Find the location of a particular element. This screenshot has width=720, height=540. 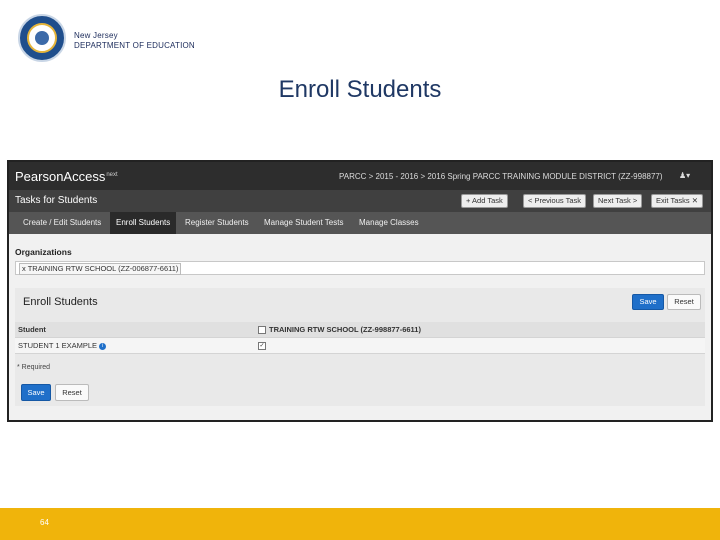

table-row: STUDENT 1 EXAMPLE i ✓ is located at coordinates (360, 346).